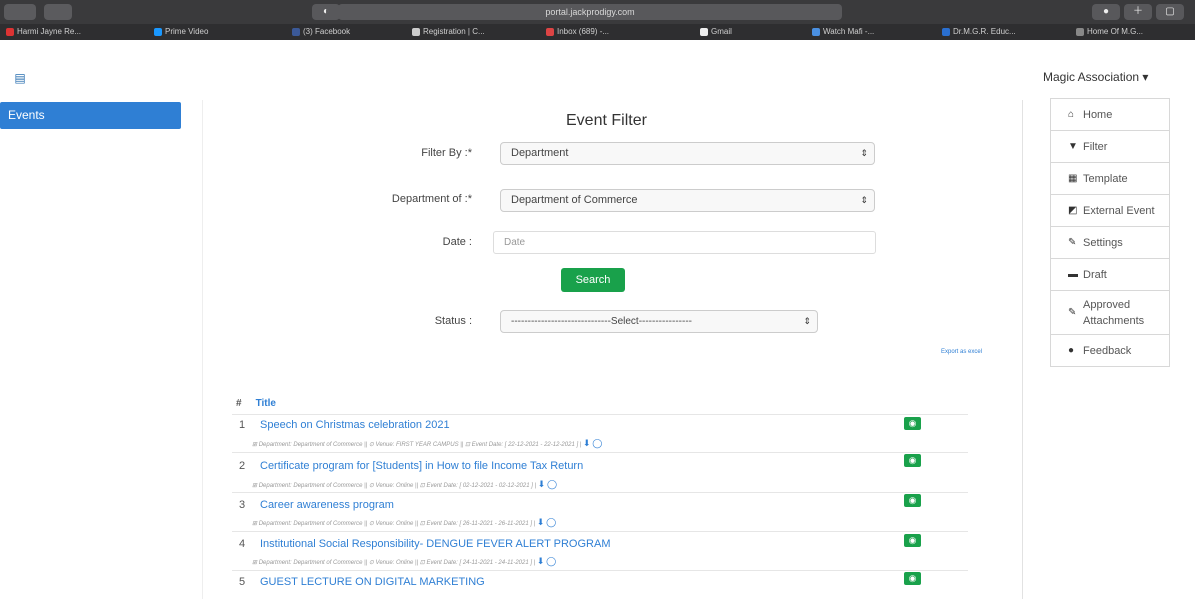 The width and height of the screenshot is (1195, 599). What do you see at coordinates (242, 425) in the screenshot?
I see `row-number: 1` at bounding box center [242, 425].